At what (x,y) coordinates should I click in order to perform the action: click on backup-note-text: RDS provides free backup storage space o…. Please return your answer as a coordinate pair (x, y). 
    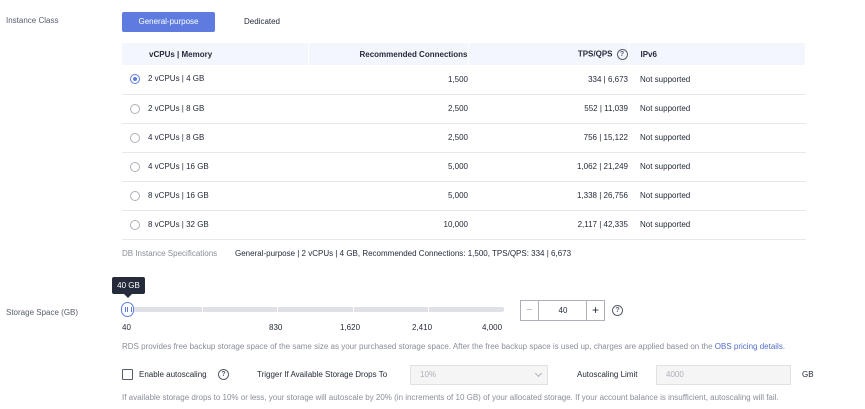
    Looking at the image, I should click on (418, 346).